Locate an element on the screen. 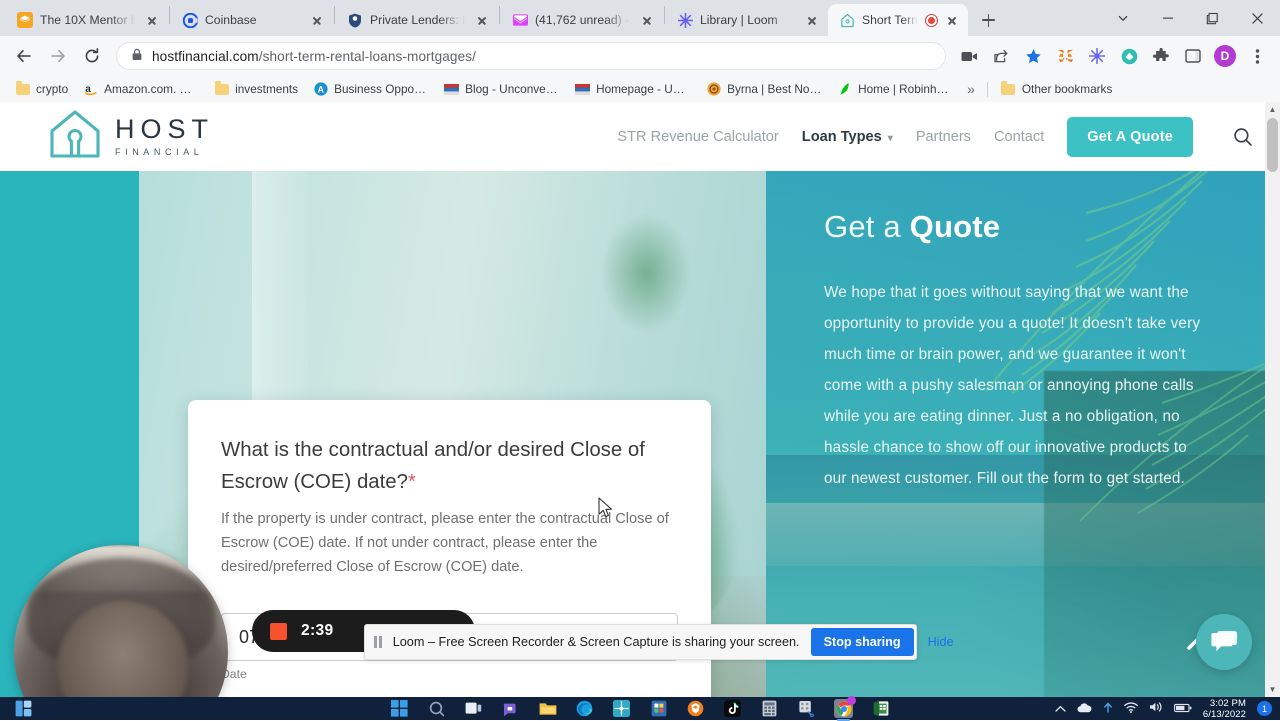 The image size is (1280, 721). widgets-icon is located at coordinates (23, 708).